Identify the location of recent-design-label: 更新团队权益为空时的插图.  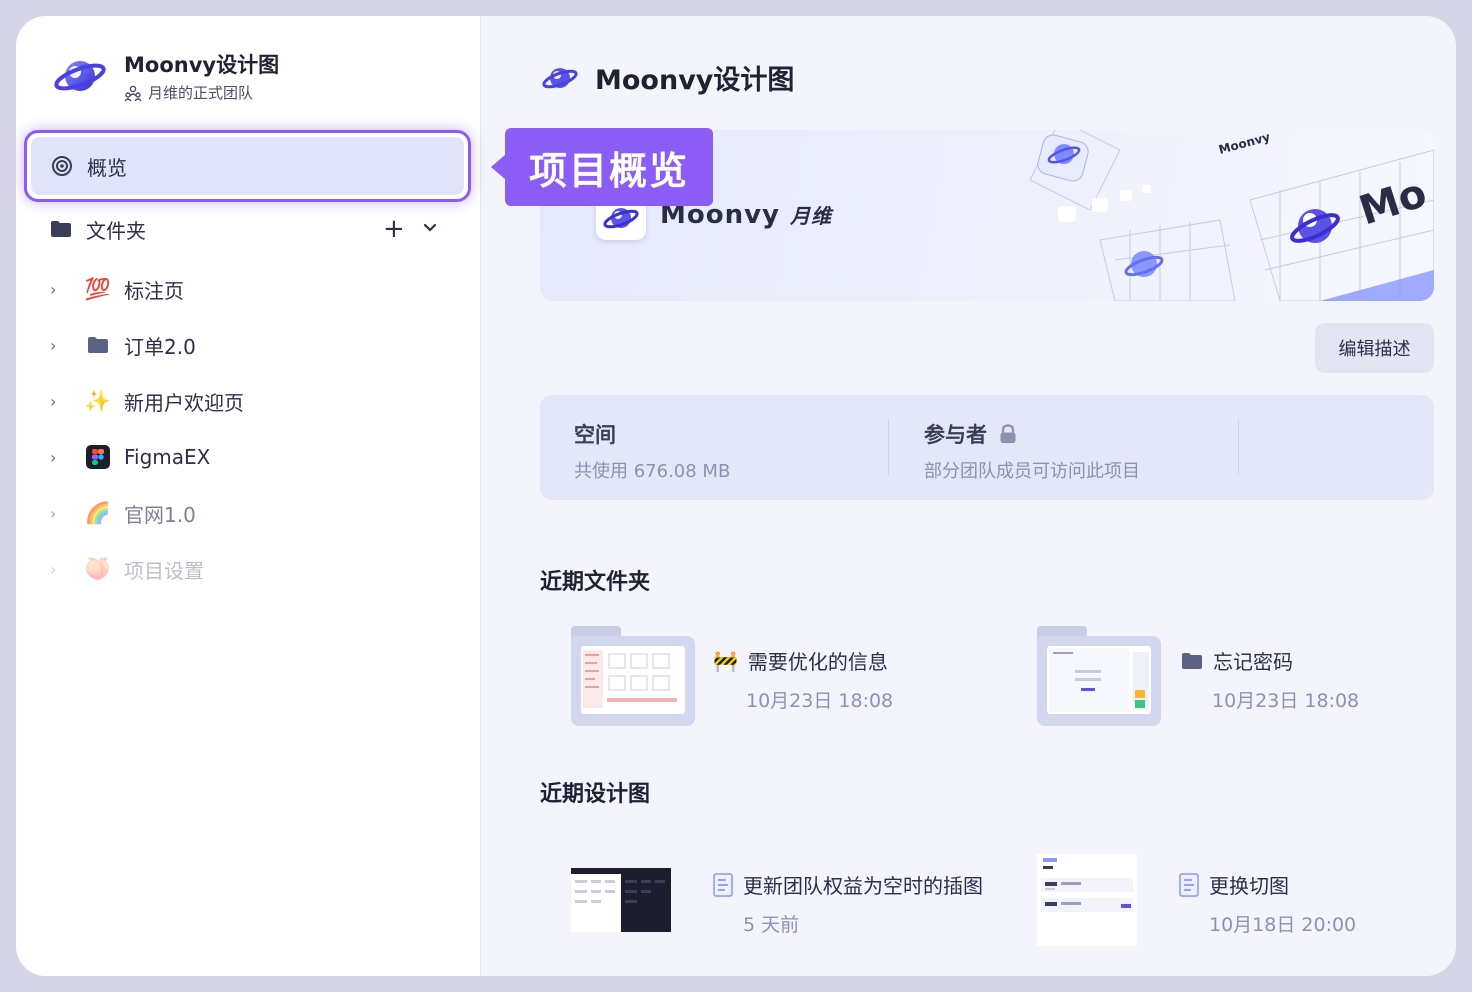
(863, 886).